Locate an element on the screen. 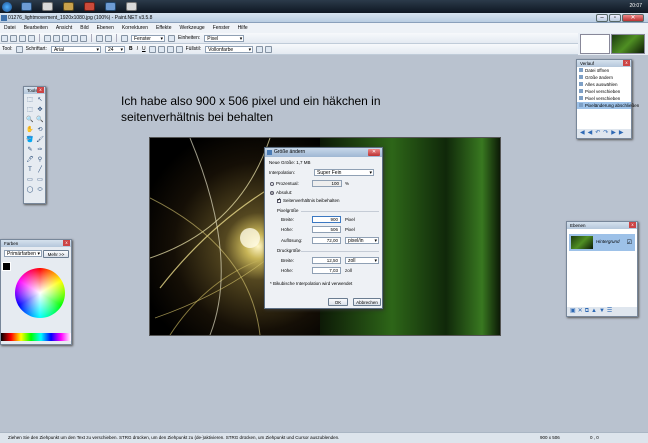  layer-row: Hintergrund ☑ is located at coordinates (602, 242).